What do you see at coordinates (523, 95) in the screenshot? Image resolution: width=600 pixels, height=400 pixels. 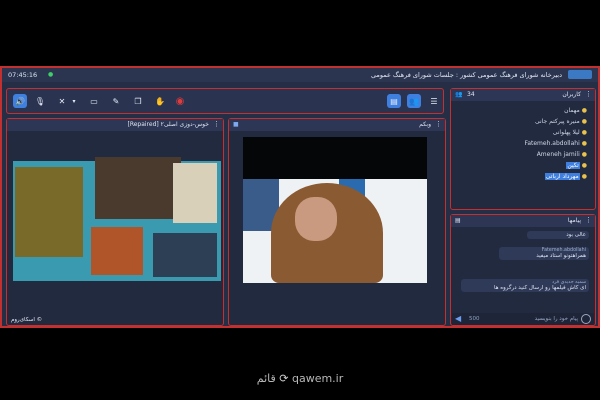 I see `users-panel-header: 34 👥 کاربران ⋮` at bounding box center [523, 95].